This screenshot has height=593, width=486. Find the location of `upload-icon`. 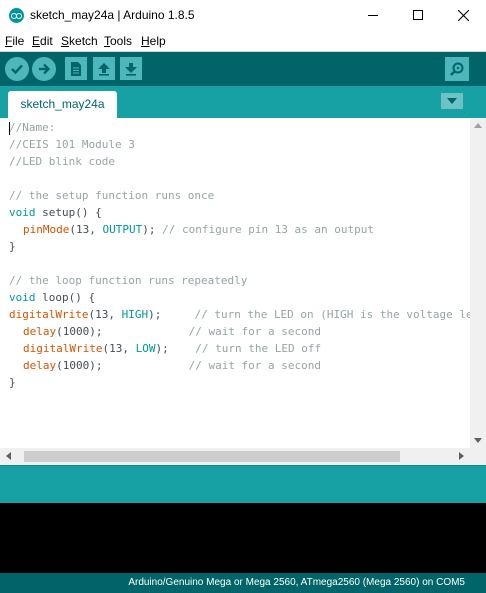

upload-icon is located at coordinates (45, 69).